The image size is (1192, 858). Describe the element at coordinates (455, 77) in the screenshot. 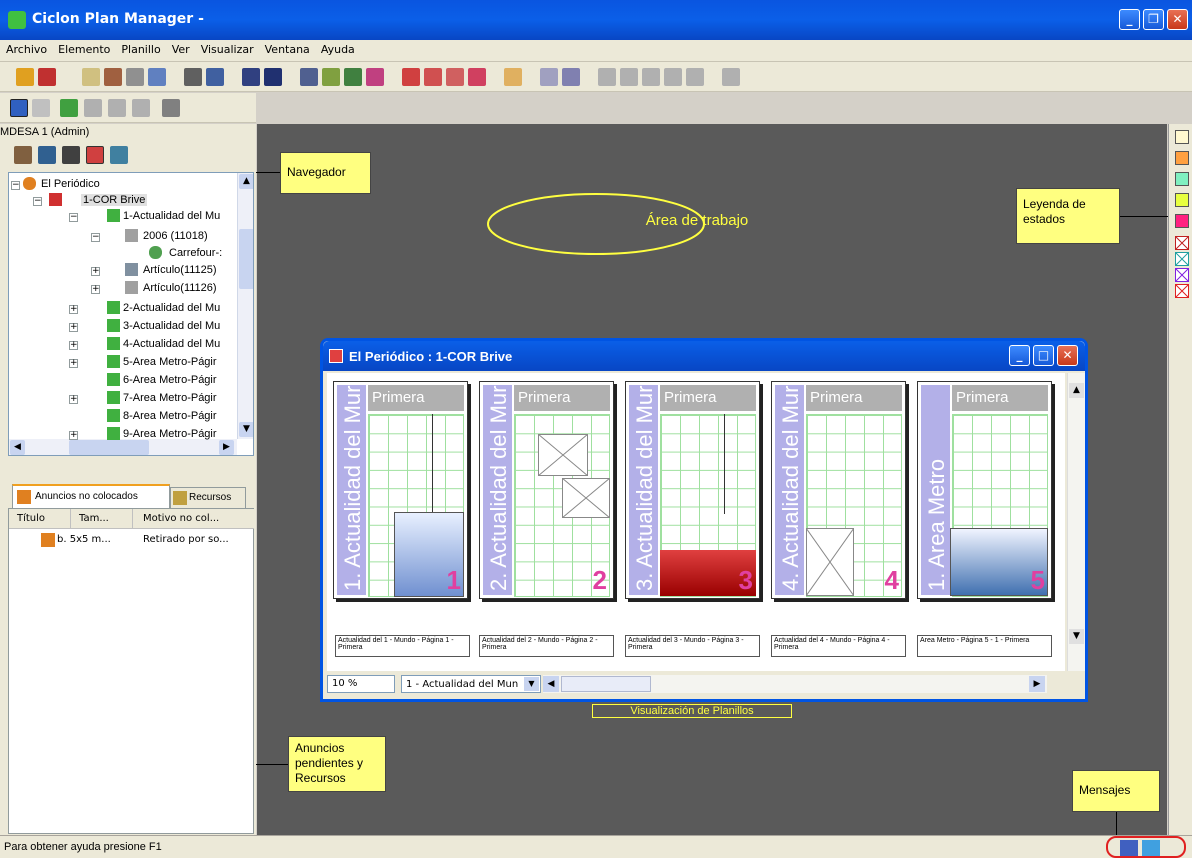

I see `layout-3-icon` at that location.